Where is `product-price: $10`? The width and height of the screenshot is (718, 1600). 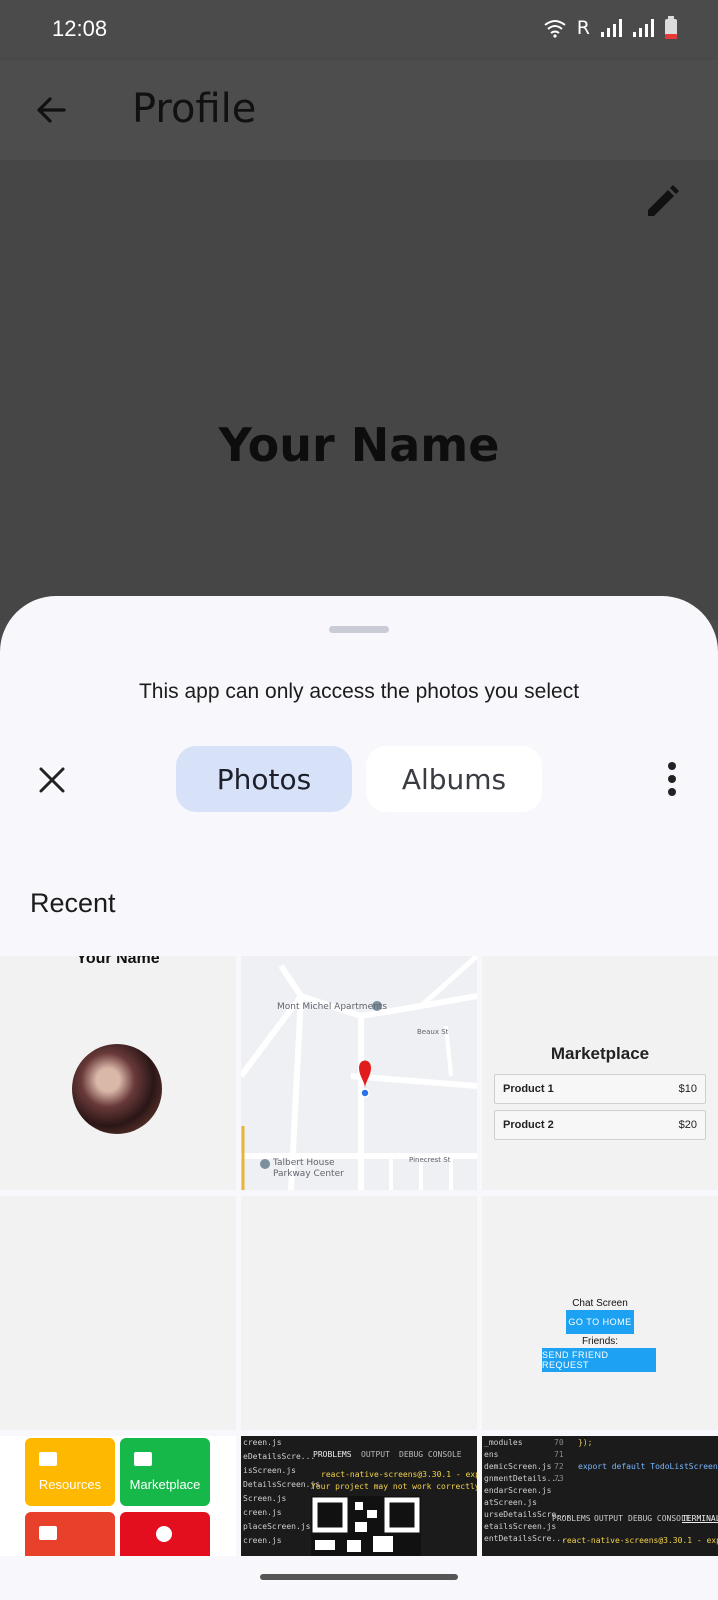
product-price: $10 is located at coordinates (687, 1089).